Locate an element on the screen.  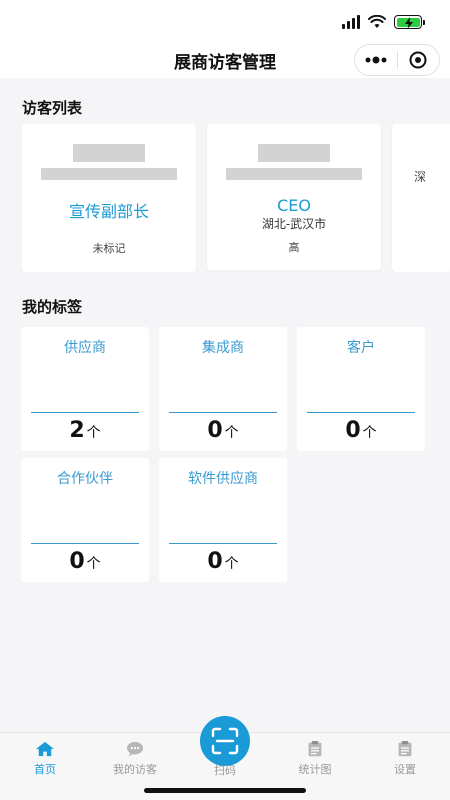
tag-name: 集成商 is located at coordinates (223, 348).